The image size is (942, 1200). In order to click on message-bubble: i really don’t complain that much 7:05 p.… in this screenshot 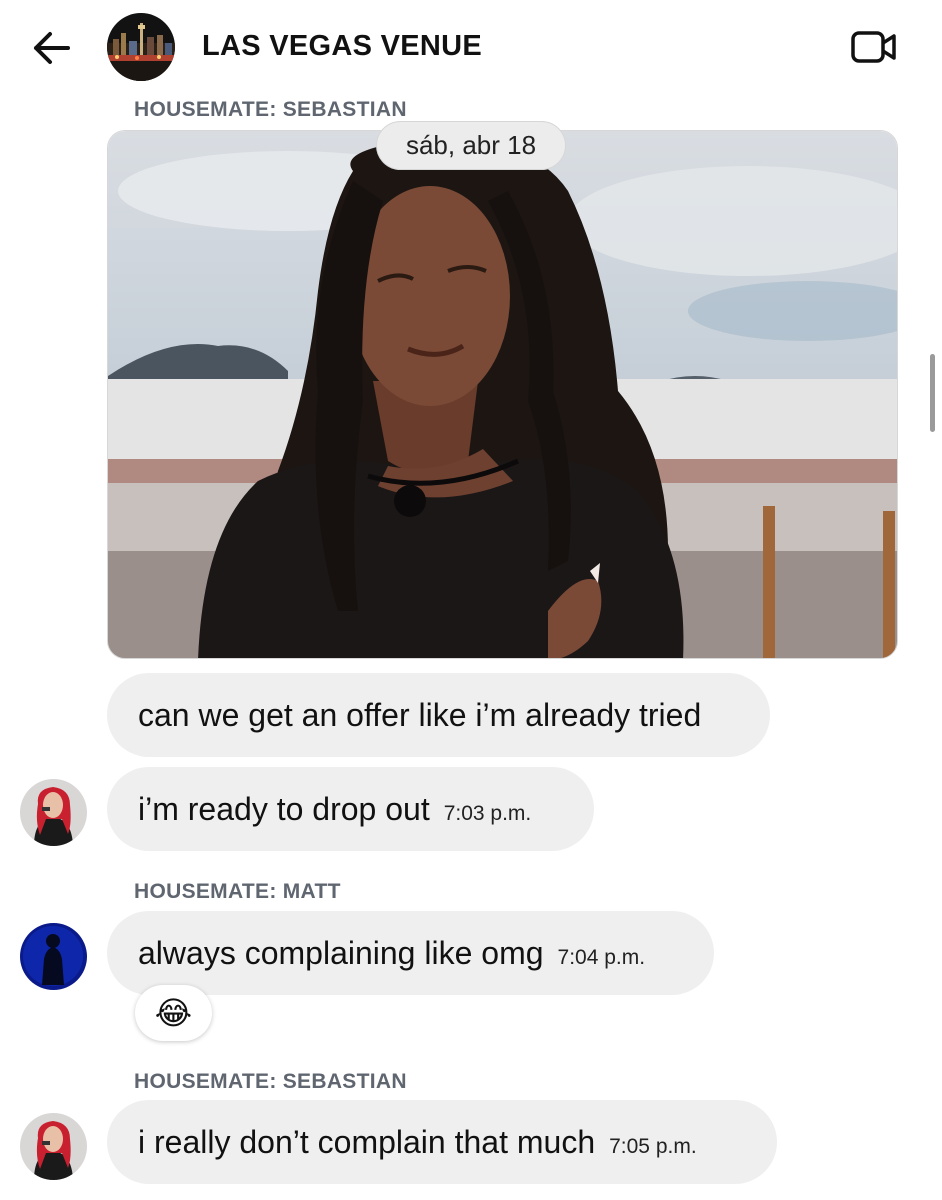, I will do `click(442, 1142)`.